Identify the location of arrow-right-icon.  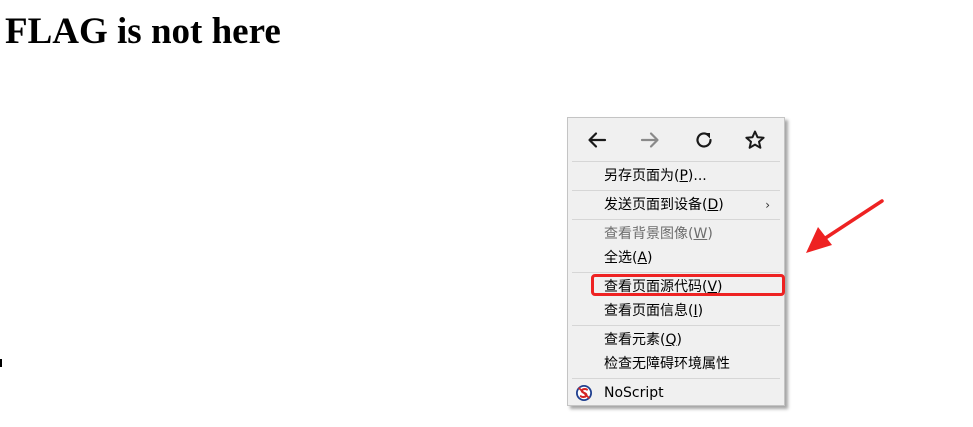
(649, 140).